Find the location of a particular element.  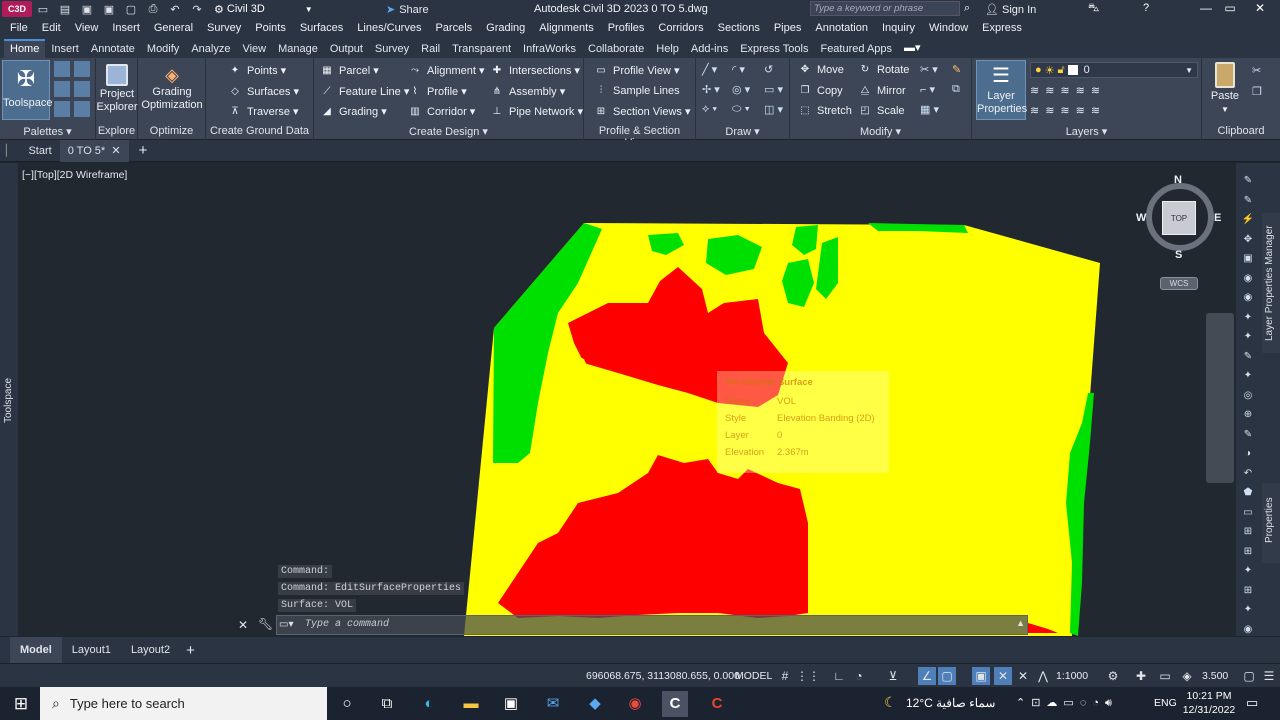

new-file-icon: ▭ is located at coordinates (43, 9).